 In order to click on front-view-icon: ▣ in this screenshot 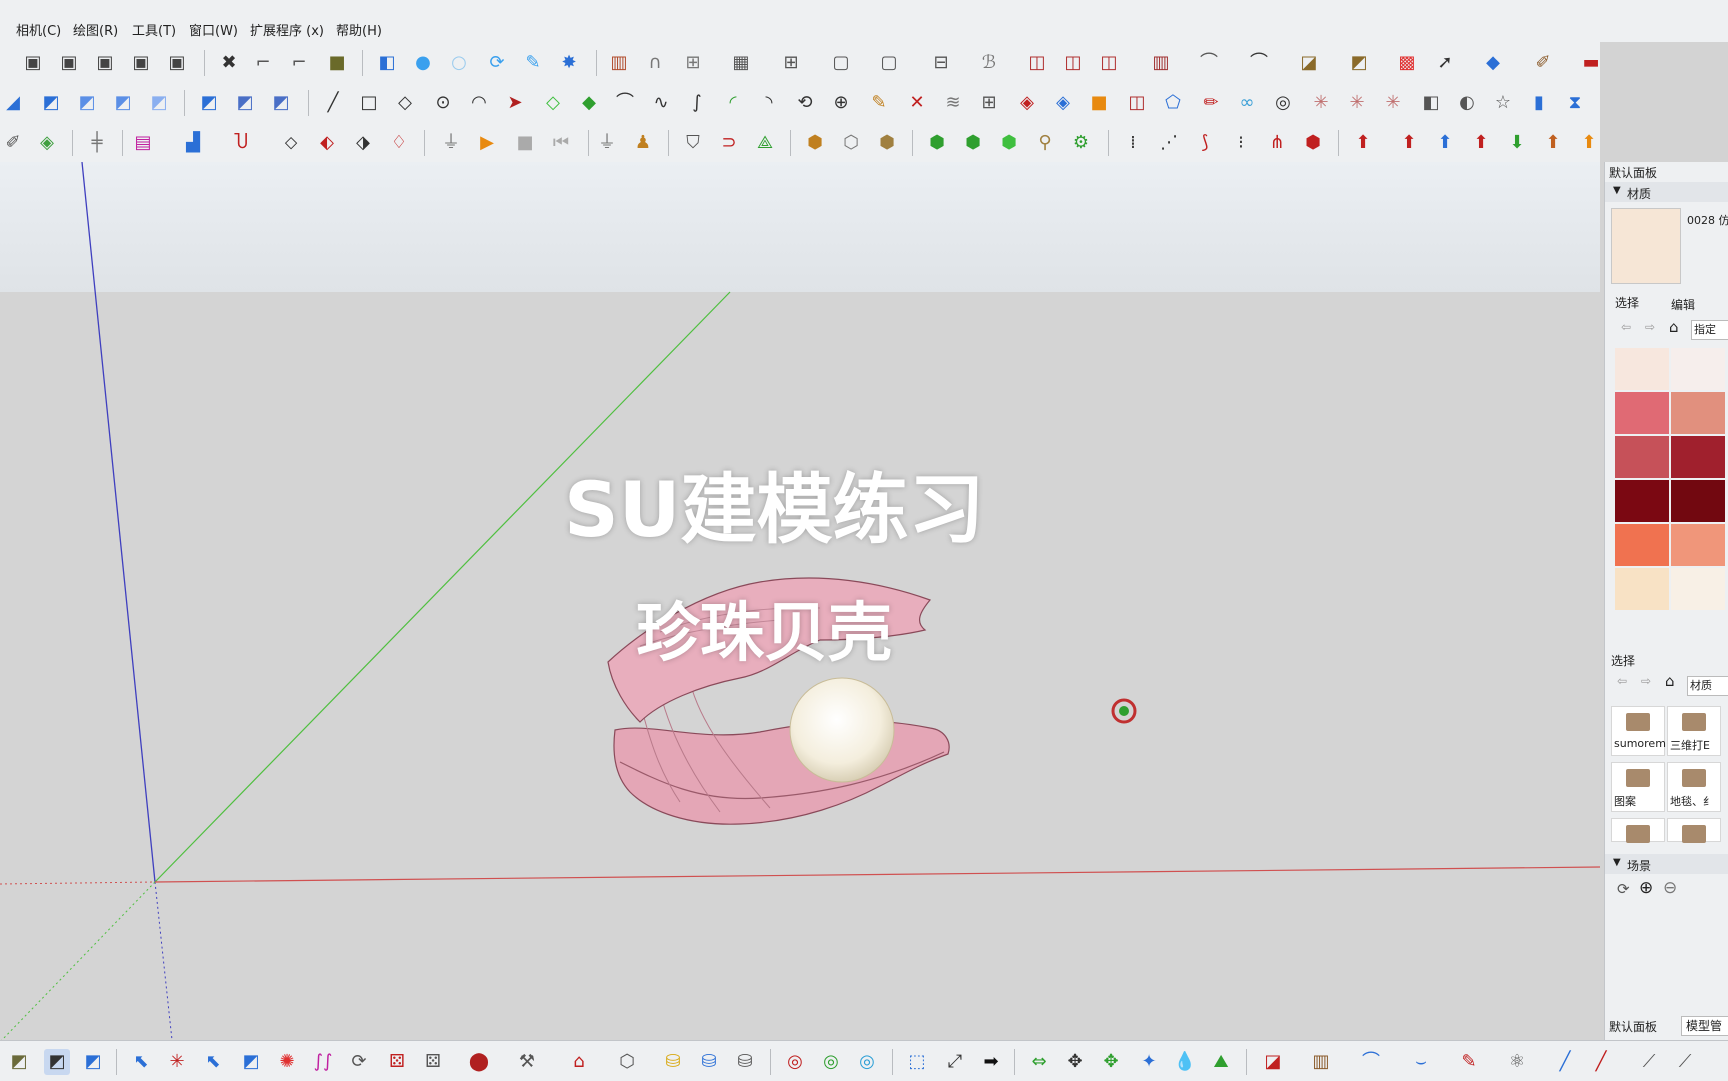, I will do `click(105, 63)`.